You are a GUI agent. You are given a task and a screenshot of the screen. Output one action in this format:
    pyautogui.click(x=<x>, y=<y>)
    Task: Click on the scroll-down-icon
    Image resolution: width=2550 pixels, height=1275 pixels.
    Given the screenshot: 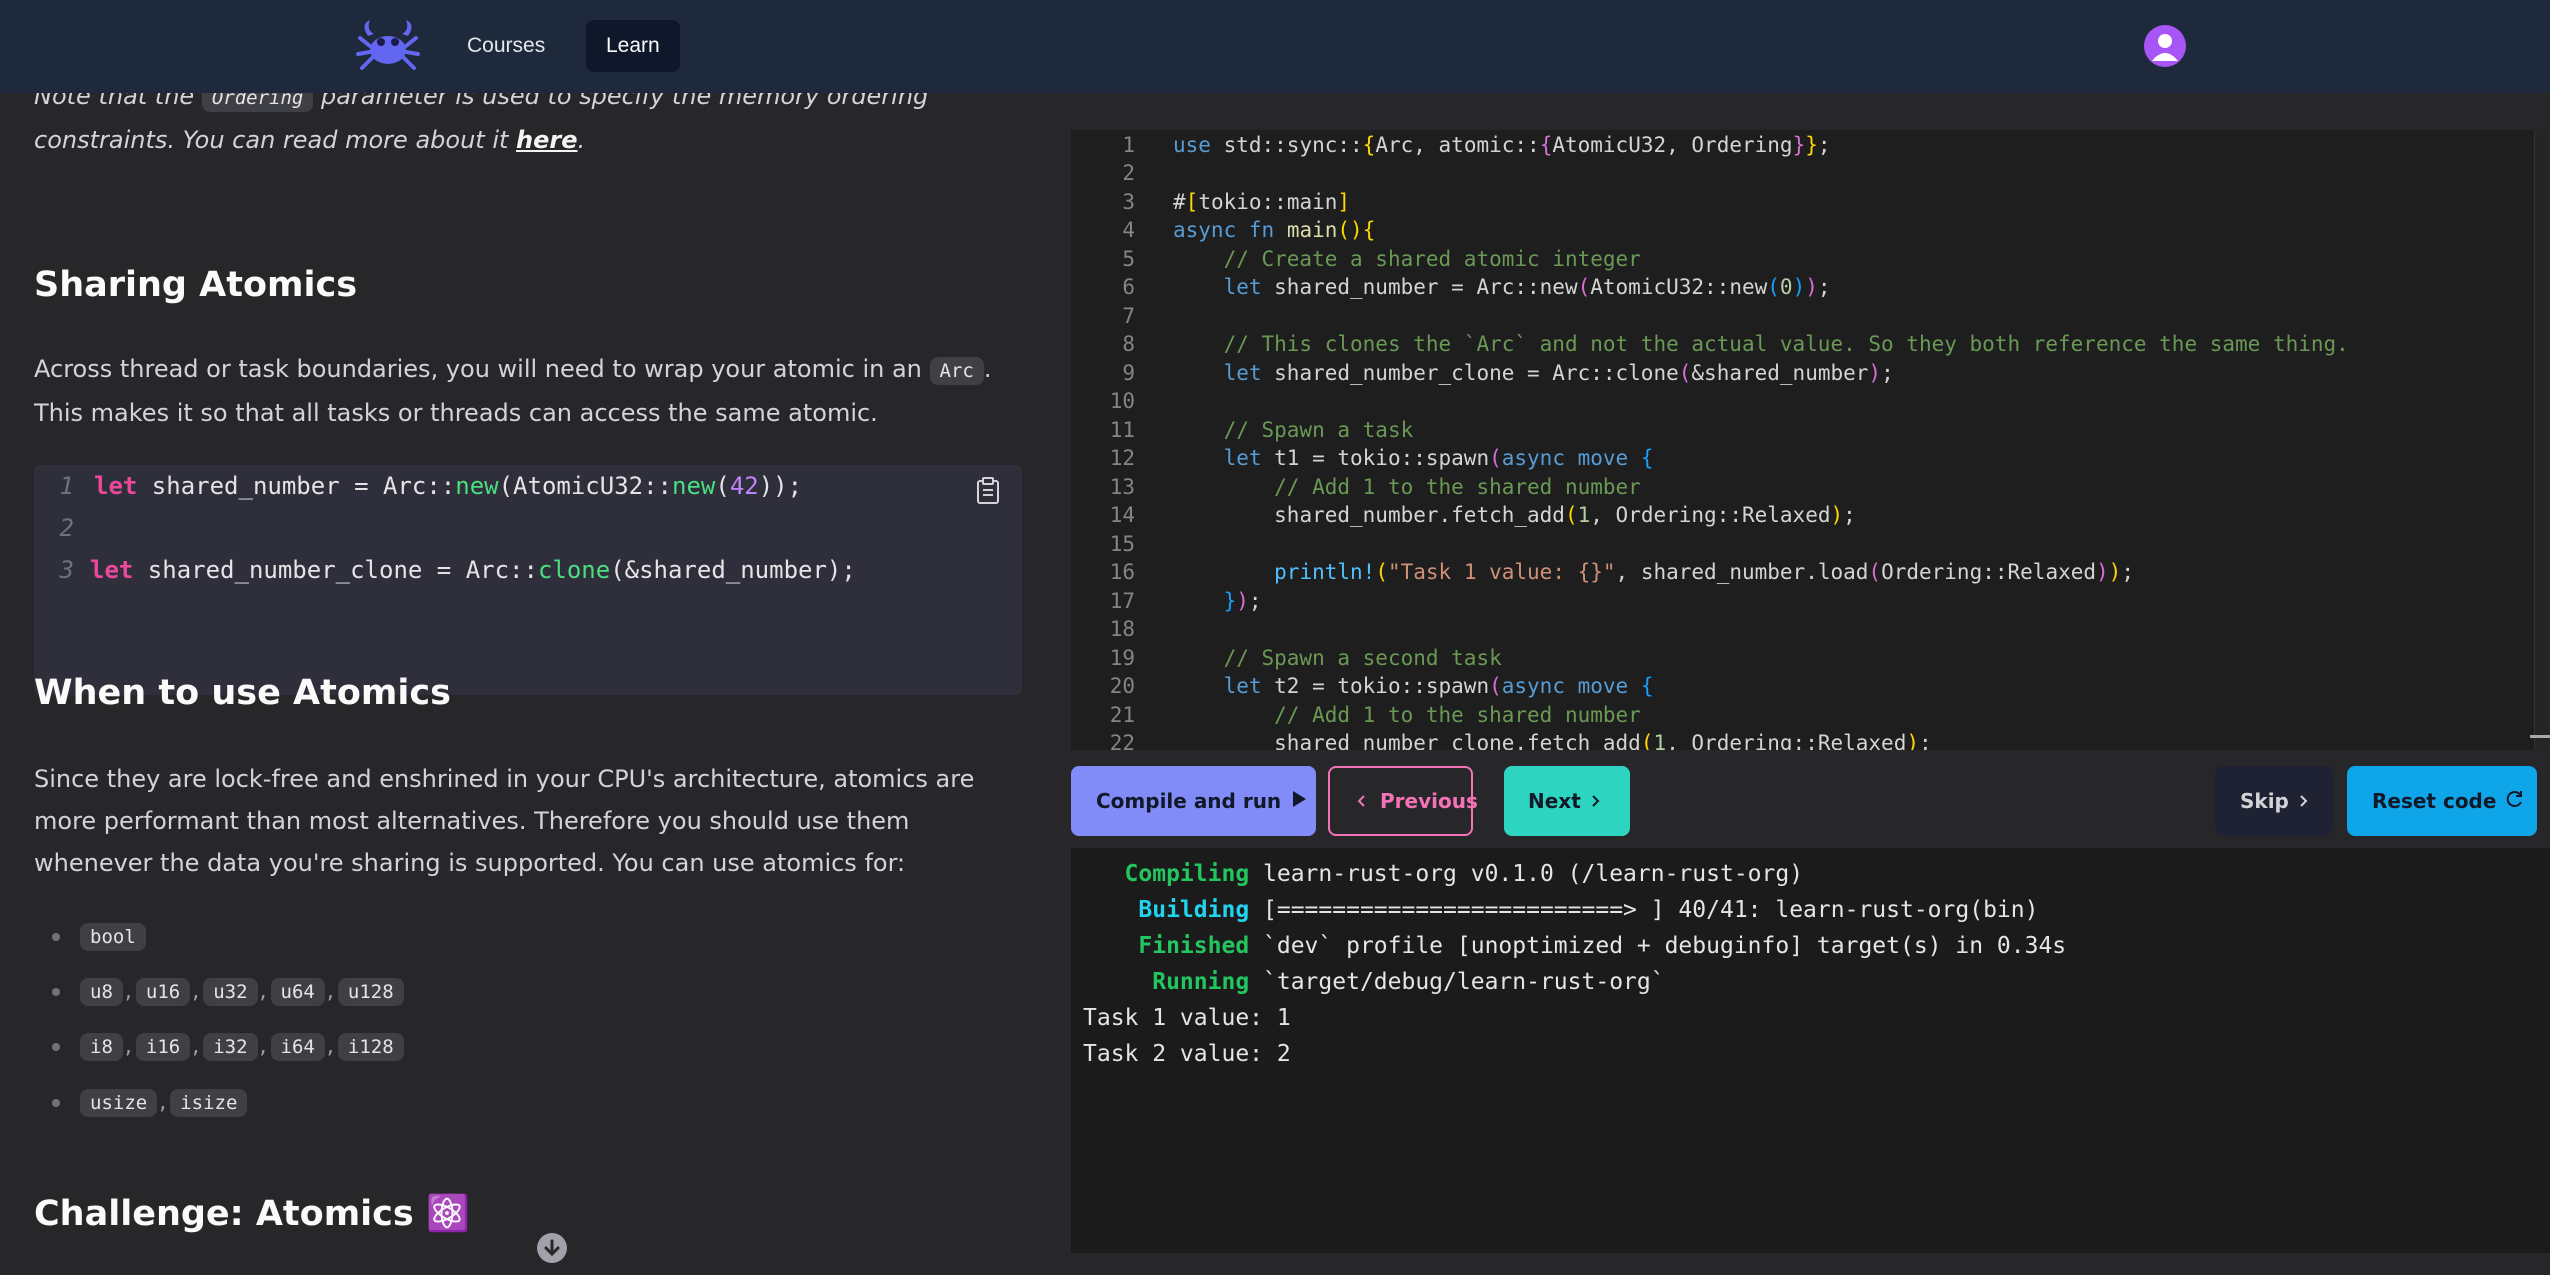 What is the action you would take?
    pyautogui.click(x=552, y=1248)
    